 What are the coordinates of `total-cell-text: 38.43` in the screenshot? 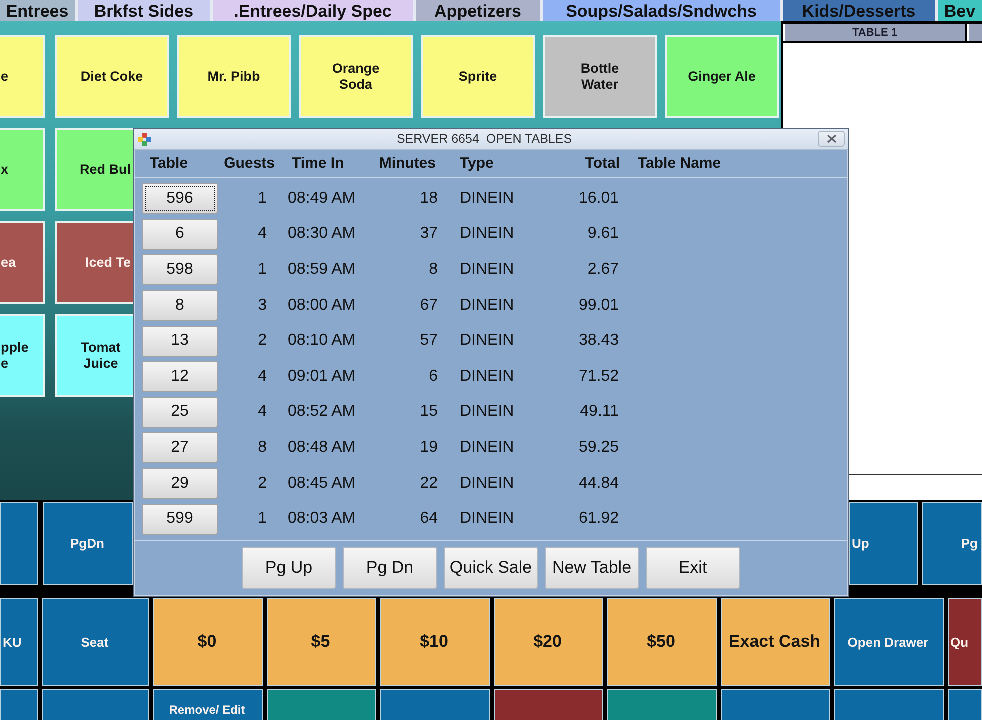 It's located at (599, 341).